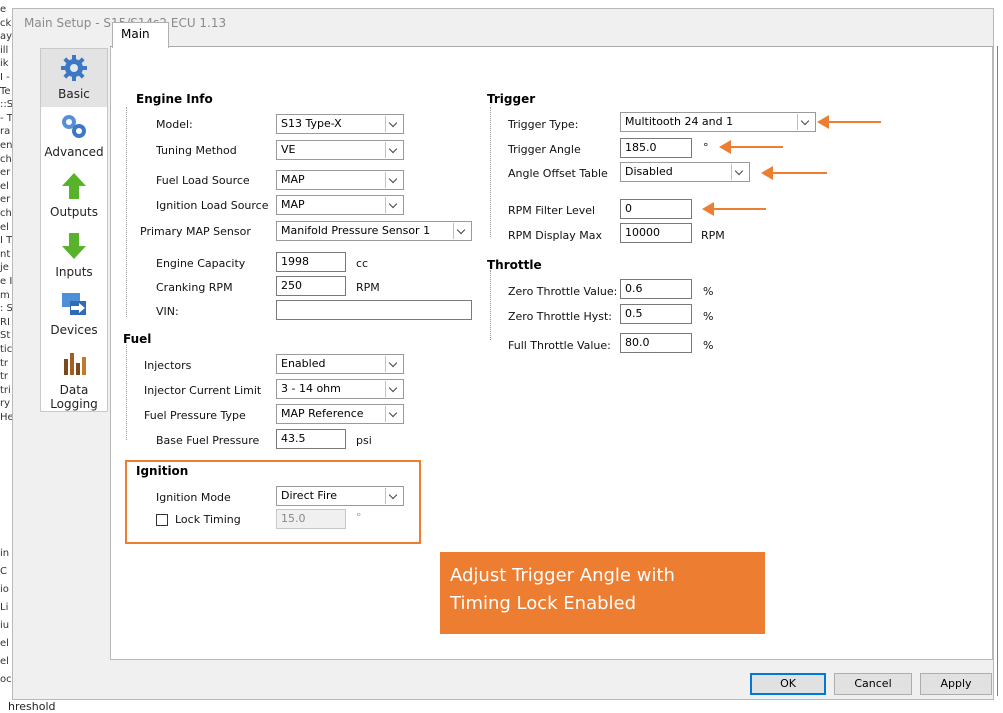 This screenshot has width=1003, height=713. What do you see at coordinates (3, 9) in the screenshot?
I see `background-text-fragment: e` at bounding box center [3, 9].